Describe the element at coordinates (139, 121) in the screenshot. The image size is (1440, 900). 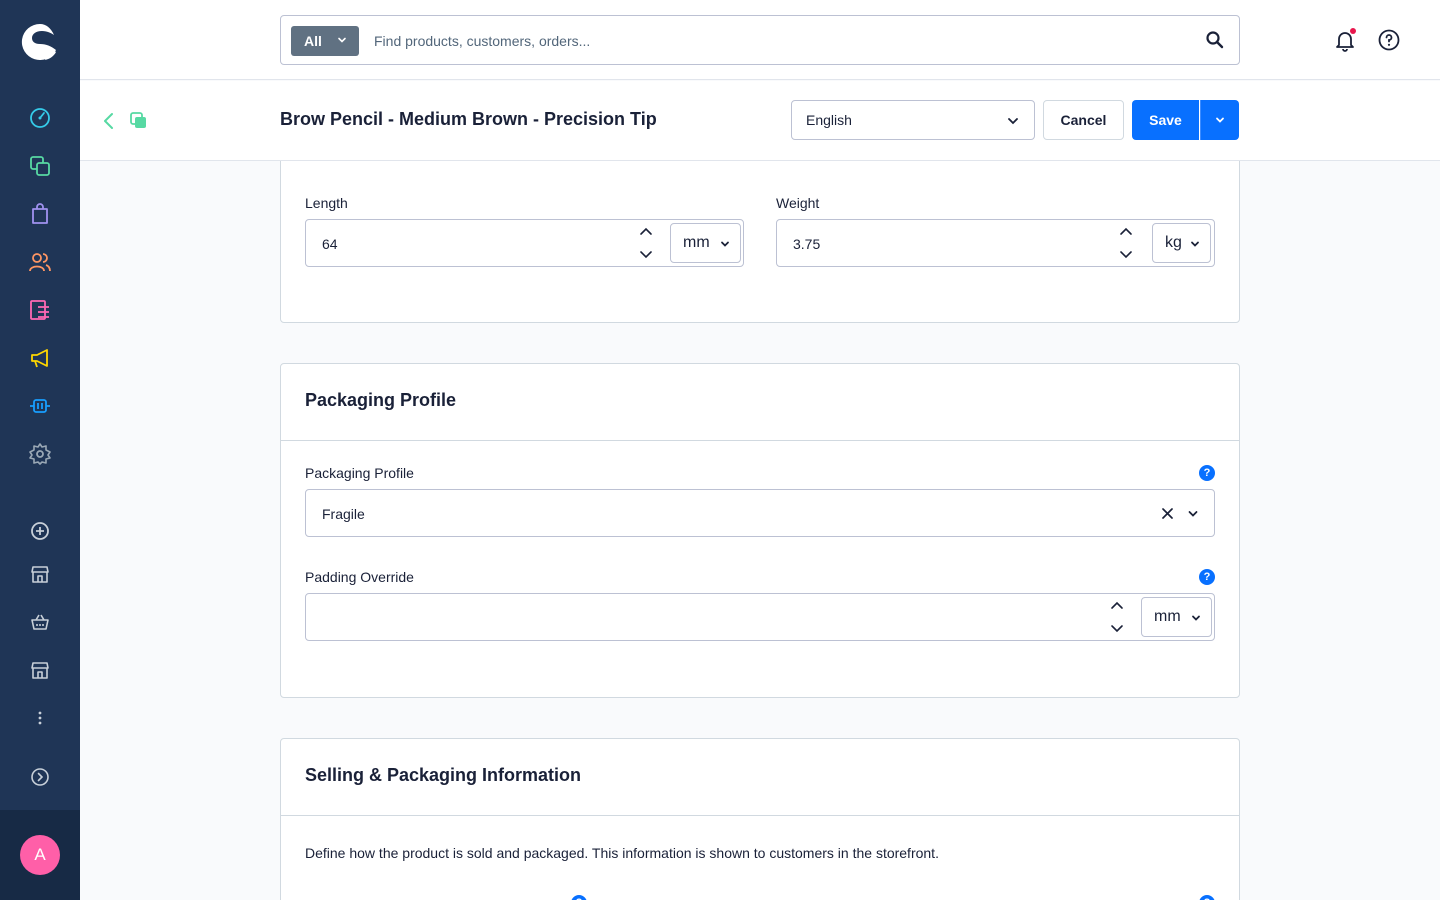
I see `product-module-icon` at that location.